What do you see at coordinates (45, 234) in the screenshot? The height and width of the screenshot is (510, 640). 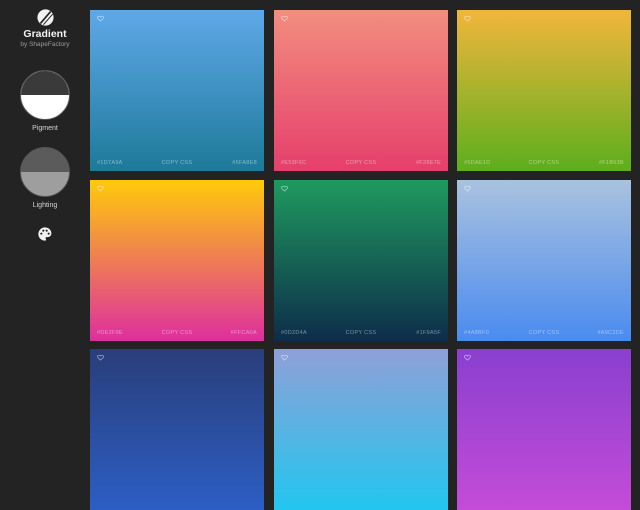 I see `palette-icon` at bounding box center [45, 234].